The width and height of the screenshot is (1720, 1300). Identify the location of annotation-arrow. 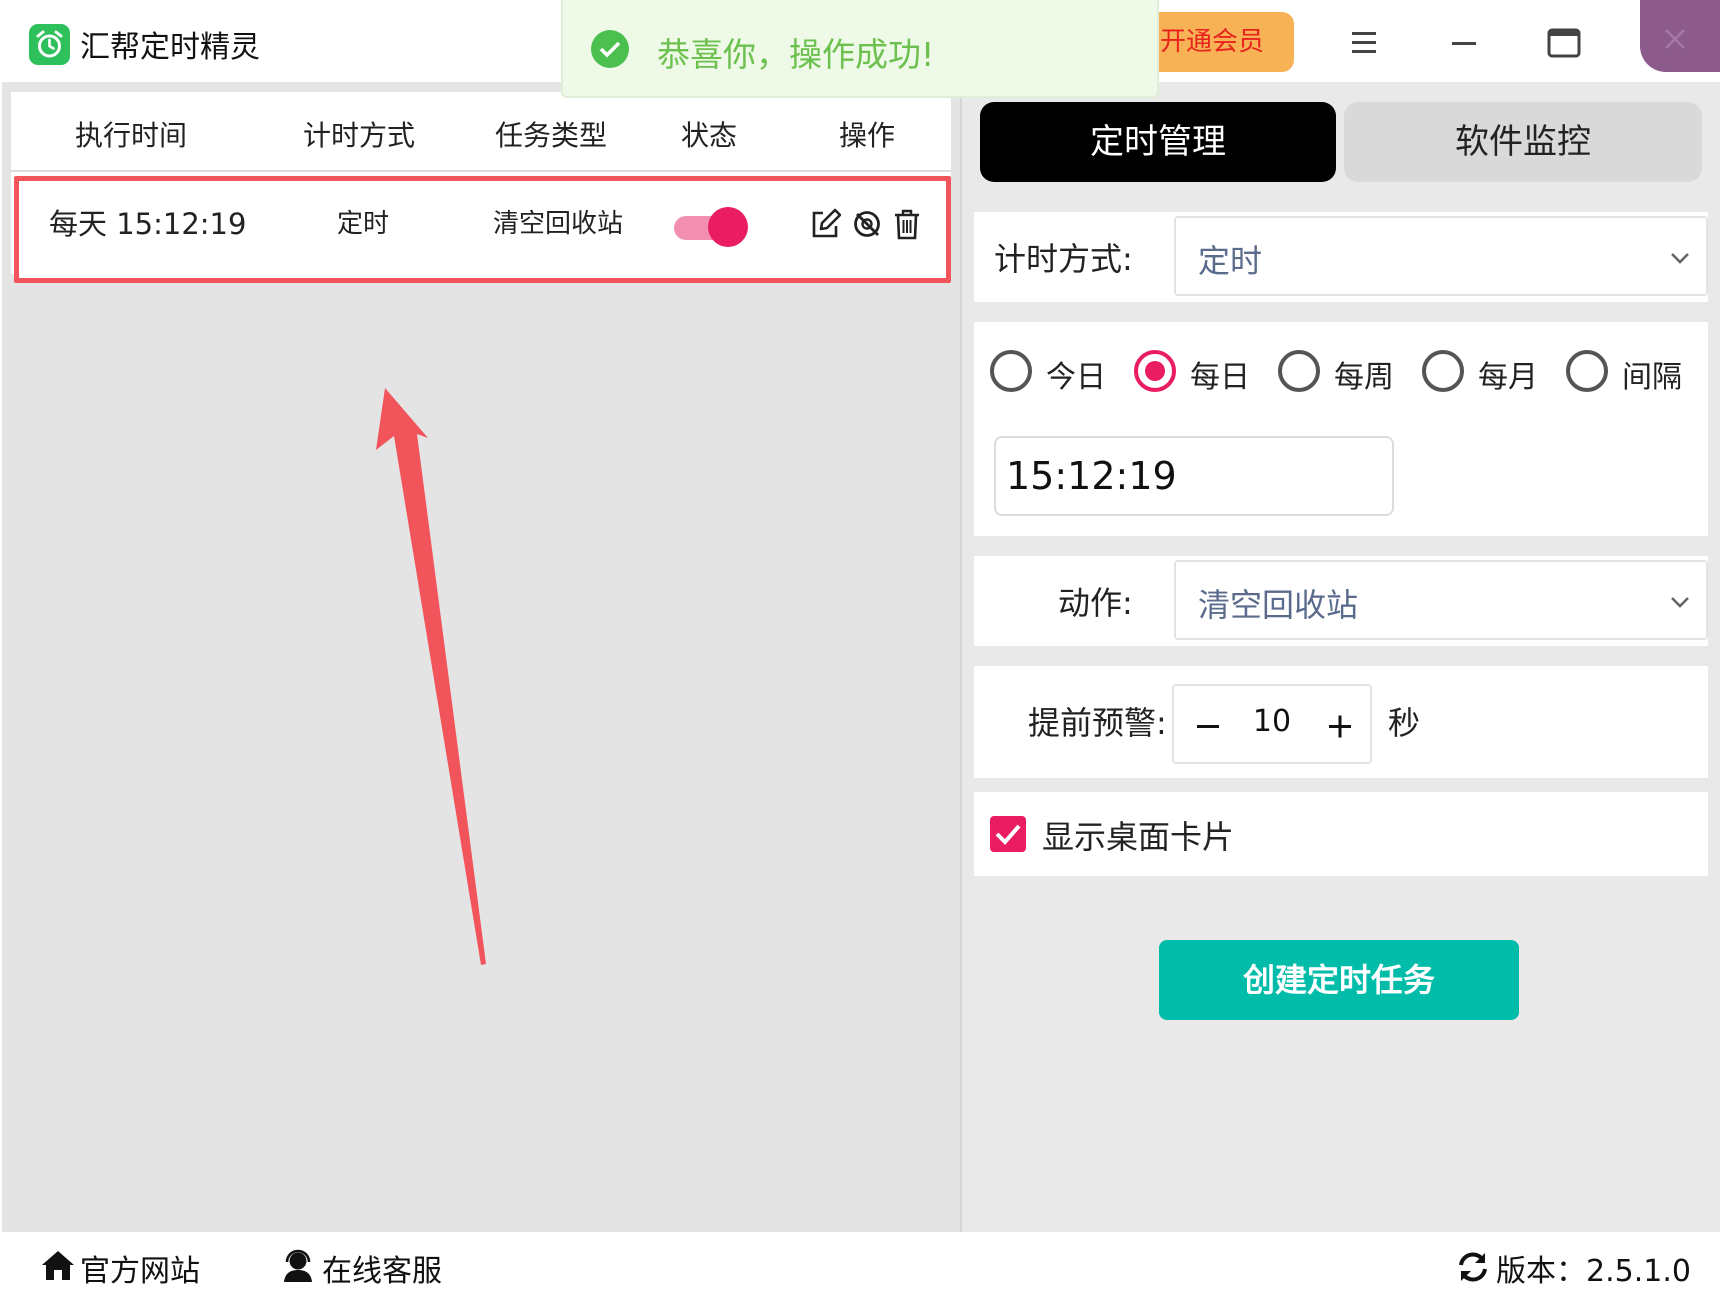
(431, 676).